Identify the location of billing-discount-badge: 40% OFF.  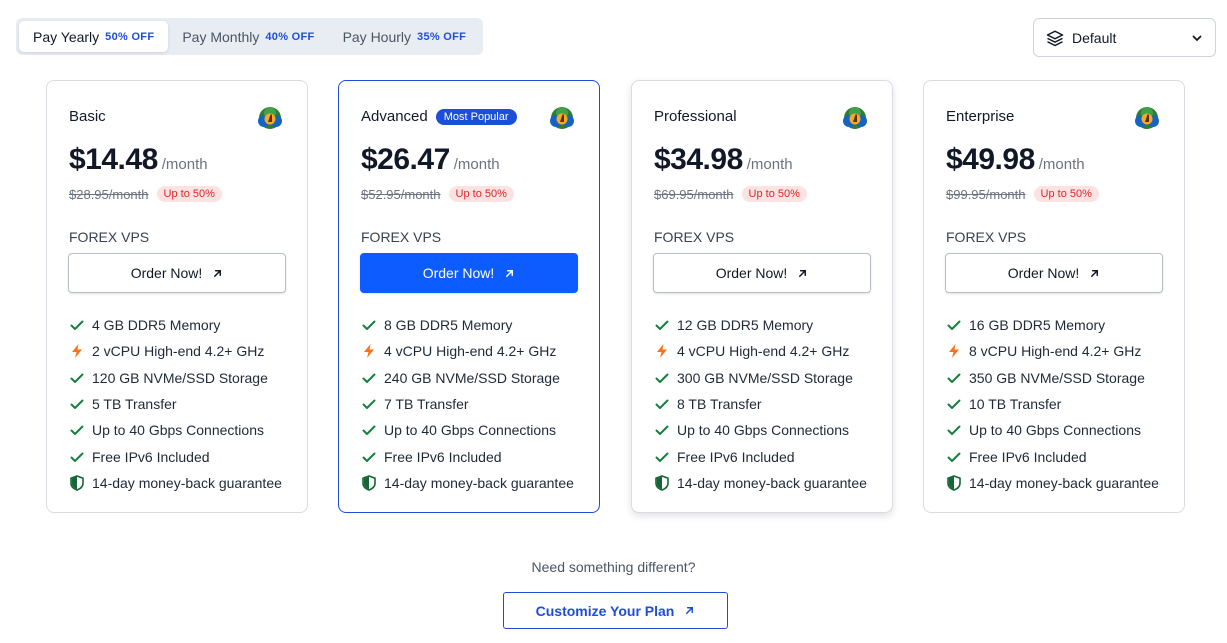
(290, 36).